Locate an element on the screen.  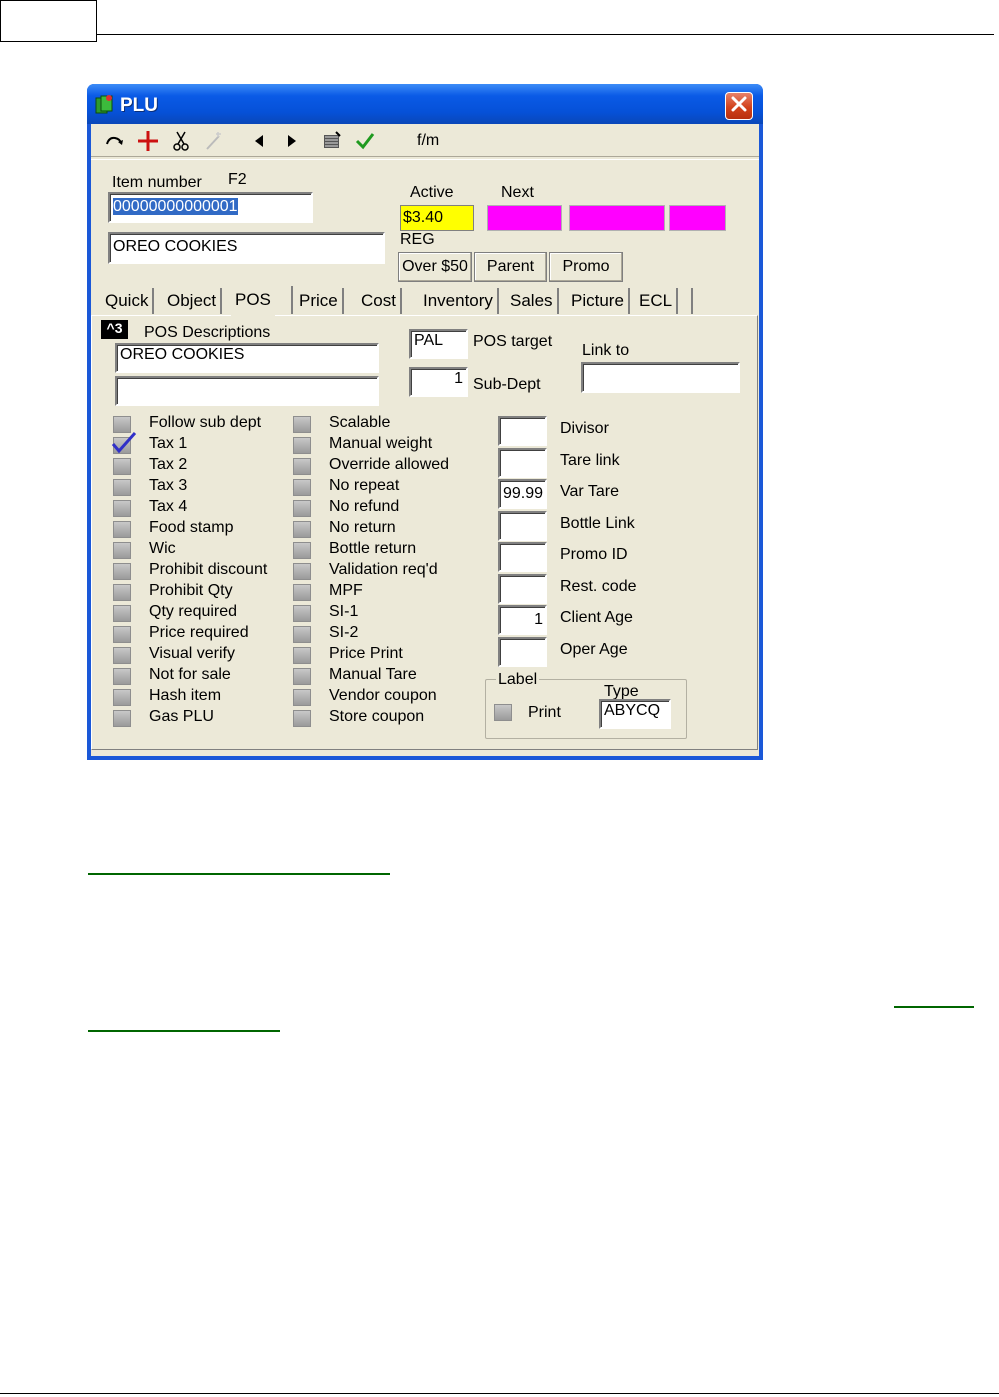
tab-ecl: ECL is located at coordinates (657, 301).